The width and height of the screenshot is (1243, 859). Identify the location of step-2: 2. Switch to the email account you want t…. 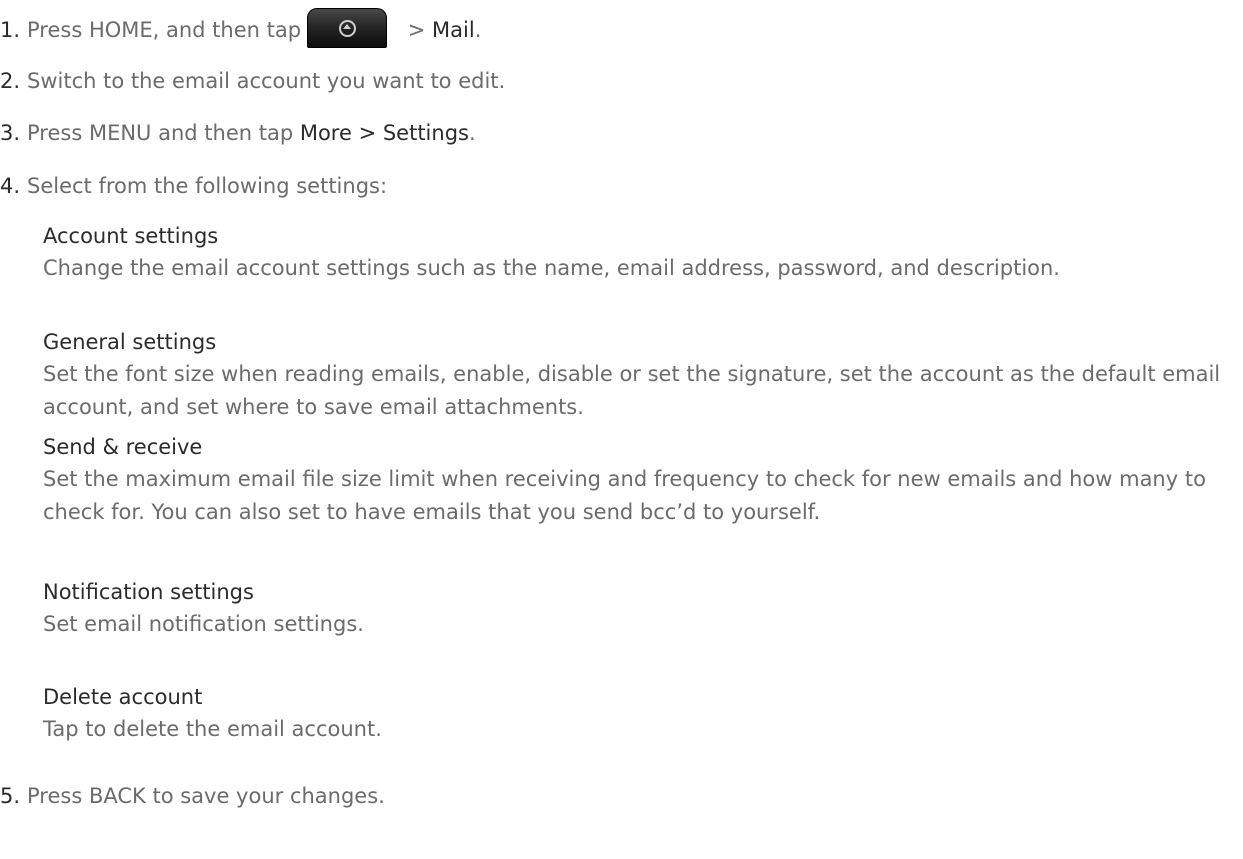
(252, 81).